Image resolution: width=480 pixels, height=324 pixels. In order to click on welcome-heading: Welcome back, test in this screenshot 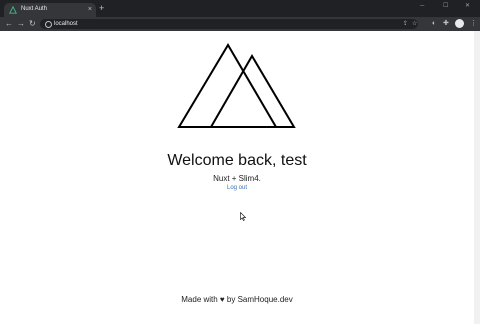, I will do `click(237, 160)`.